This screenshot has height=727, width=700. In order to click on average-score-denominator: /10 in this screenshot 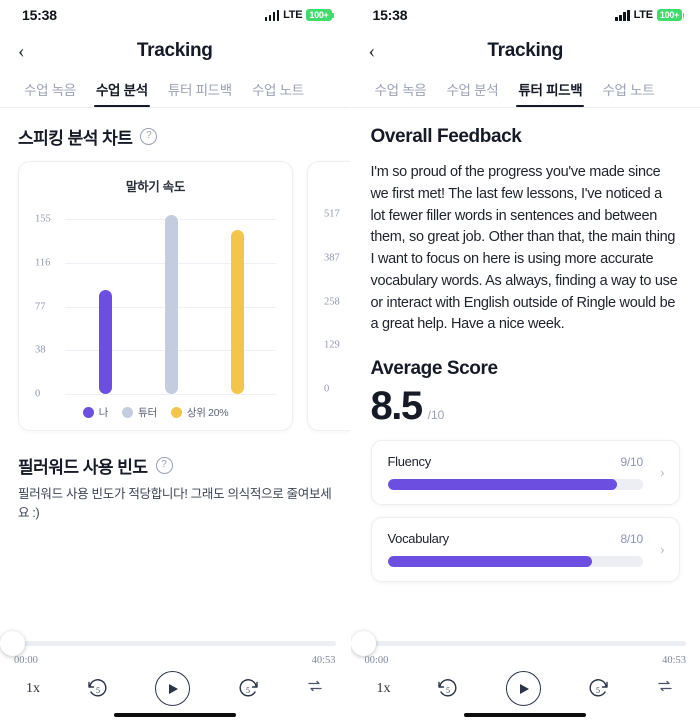, I will do `click(436, 415)`.